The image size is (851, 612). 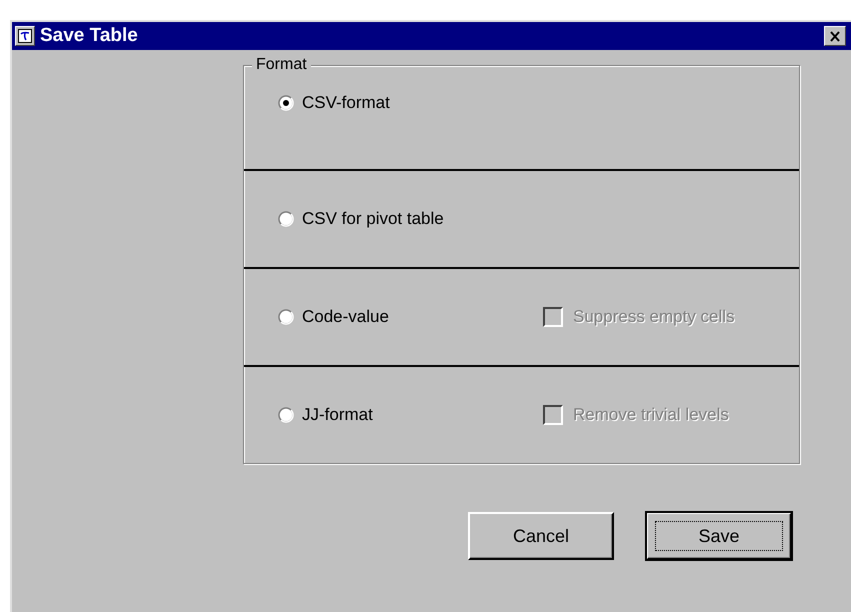 What do you see at coordinates (541, 536) in the screenshot?
I see `dialog-button: Cancel` at bounding box center [541, 536].